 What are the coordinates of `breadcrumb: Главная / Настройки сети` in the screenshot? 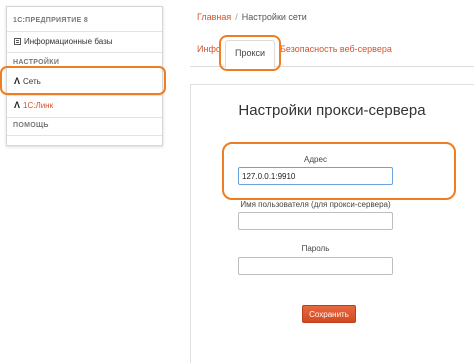 It's located at (252, 17).